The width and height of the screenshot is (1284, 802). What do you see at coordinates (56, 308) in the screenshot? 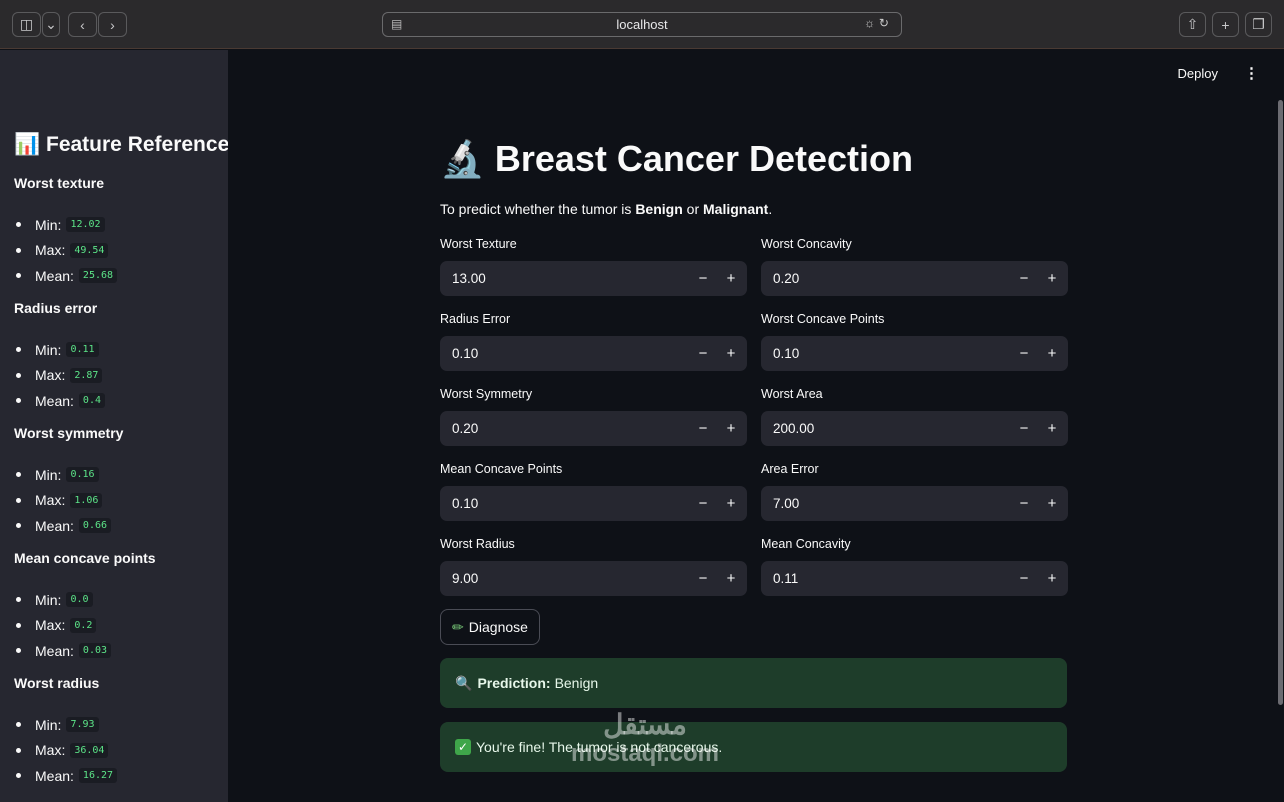
I see `section-heading: Radius error` at bounding box center [56, 308].